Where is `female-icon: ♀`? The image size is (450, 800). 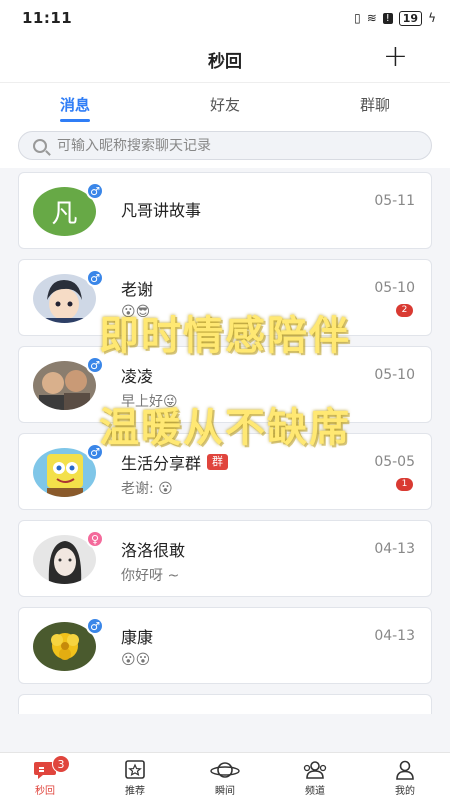 female-icon: ♀ is located at coordinates (95, 539).